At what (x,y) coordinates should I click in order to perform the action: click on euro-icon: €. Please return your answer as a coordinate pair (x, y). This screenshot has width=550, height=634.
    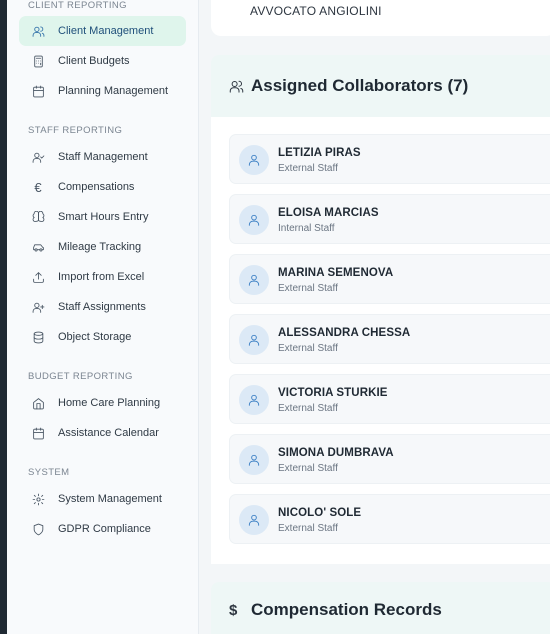
    Looking at the image, I should click on (38, 187).